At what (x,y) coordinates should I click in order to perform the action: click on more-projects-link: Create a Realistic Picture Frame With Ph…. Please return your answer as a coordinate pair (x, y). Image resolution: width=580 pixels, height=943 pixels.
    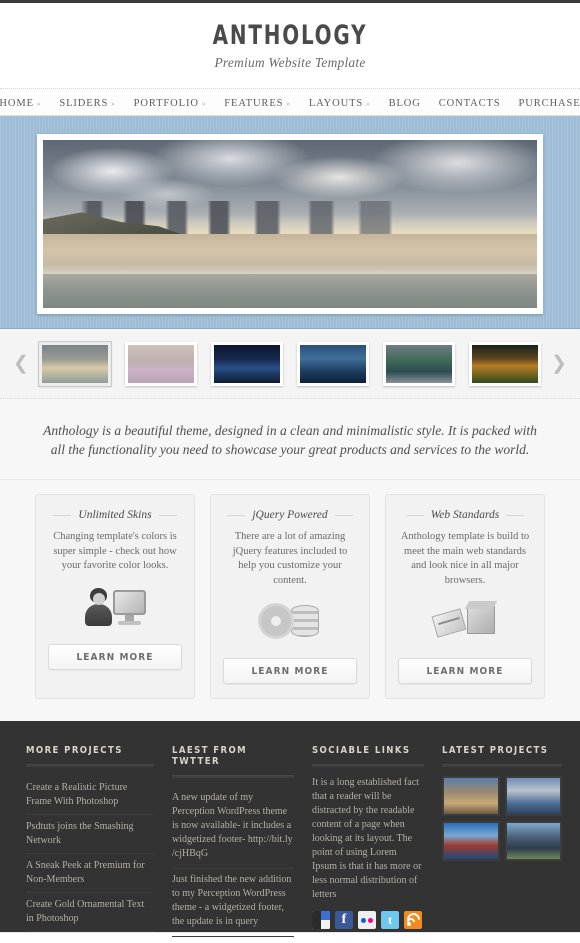
    Looking at the image, I should click on (90, 795).